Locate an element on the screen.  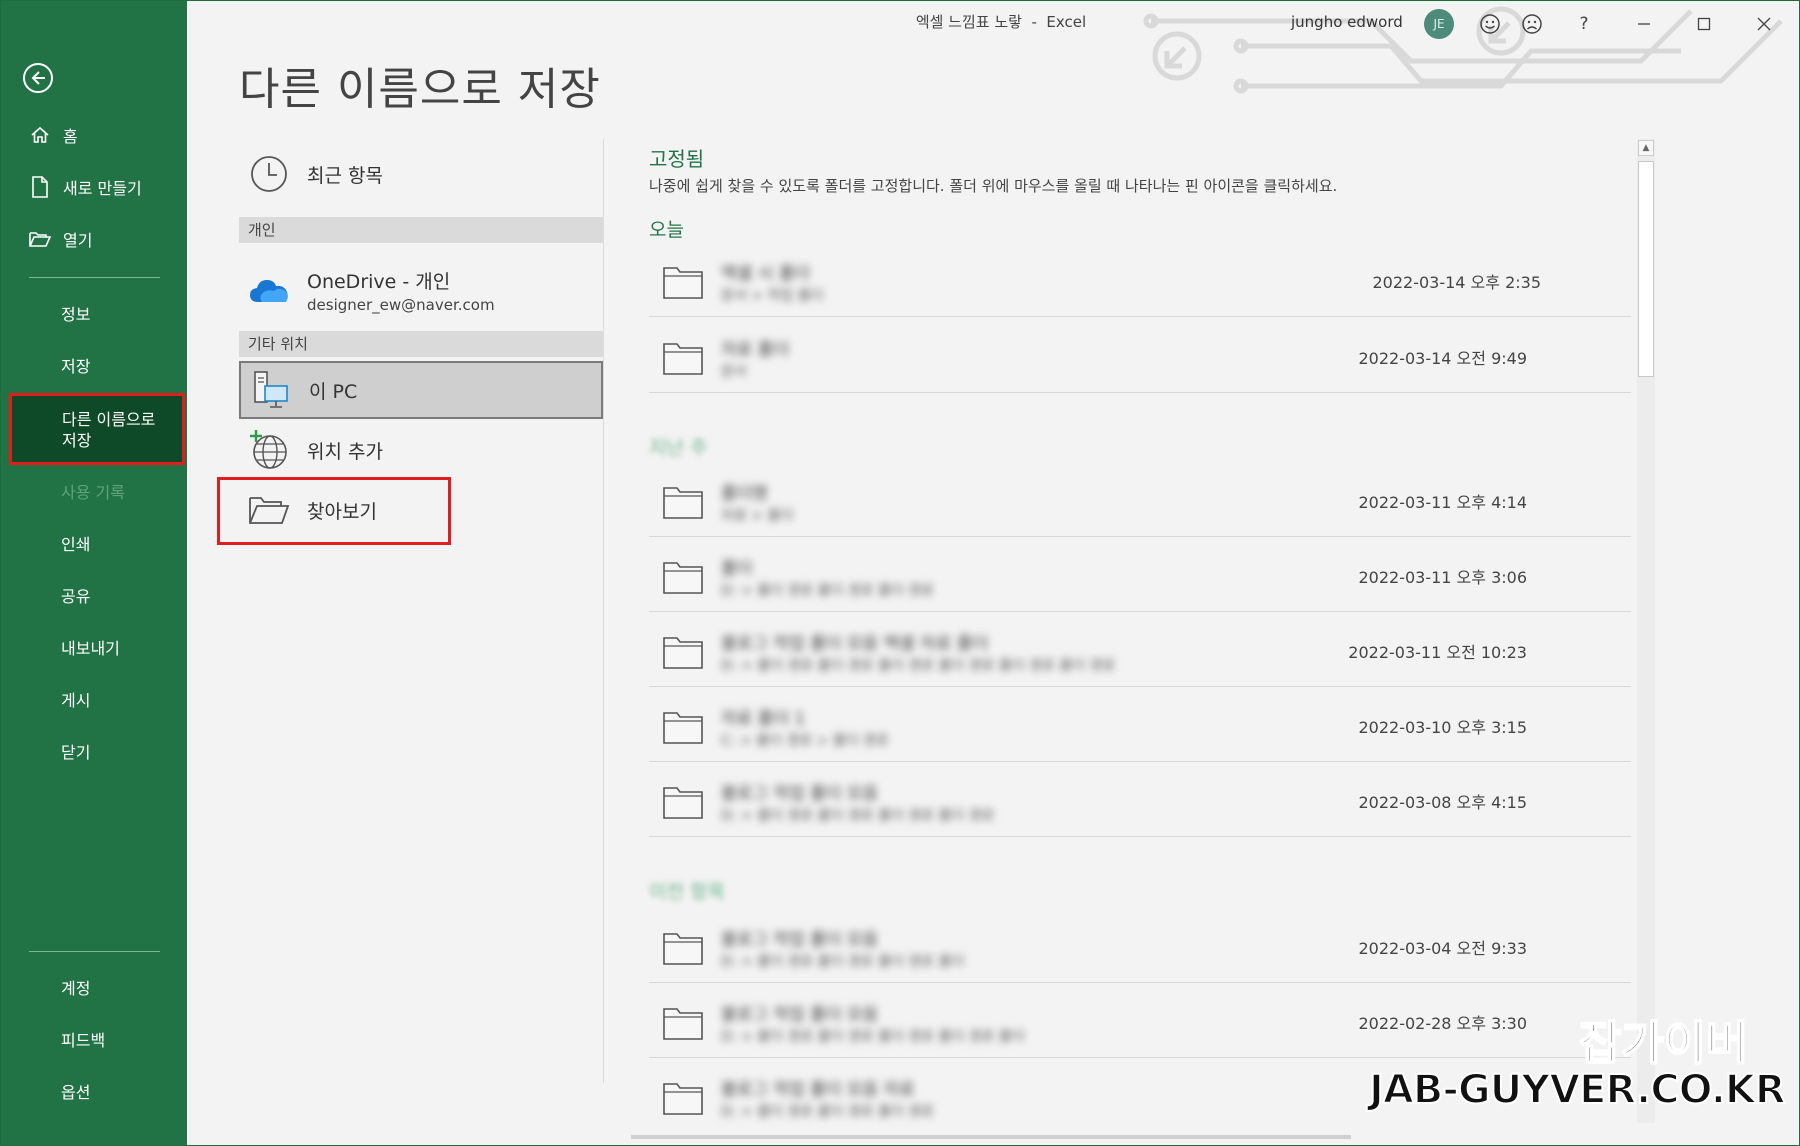
location-label: 위치 추가 is located at coordinates (345, 451).